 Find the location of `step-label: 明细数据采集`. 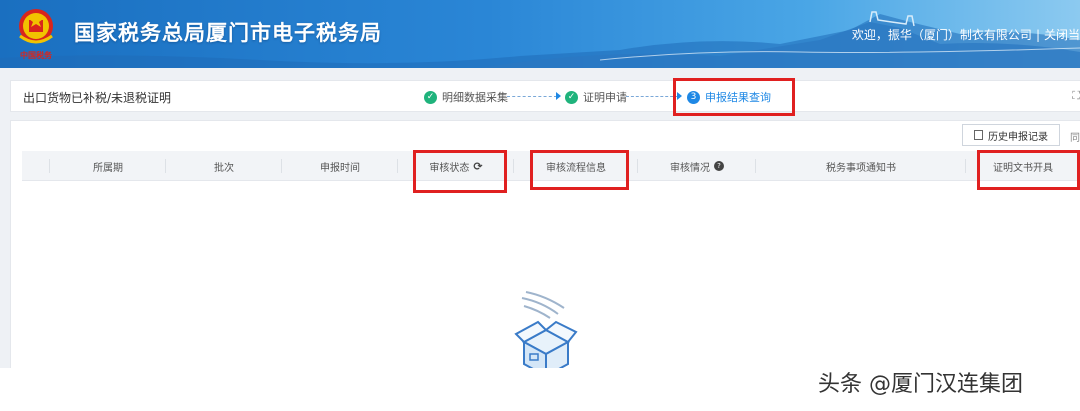

step-label: 明细数据采集 is located at coordinates (475, 97).